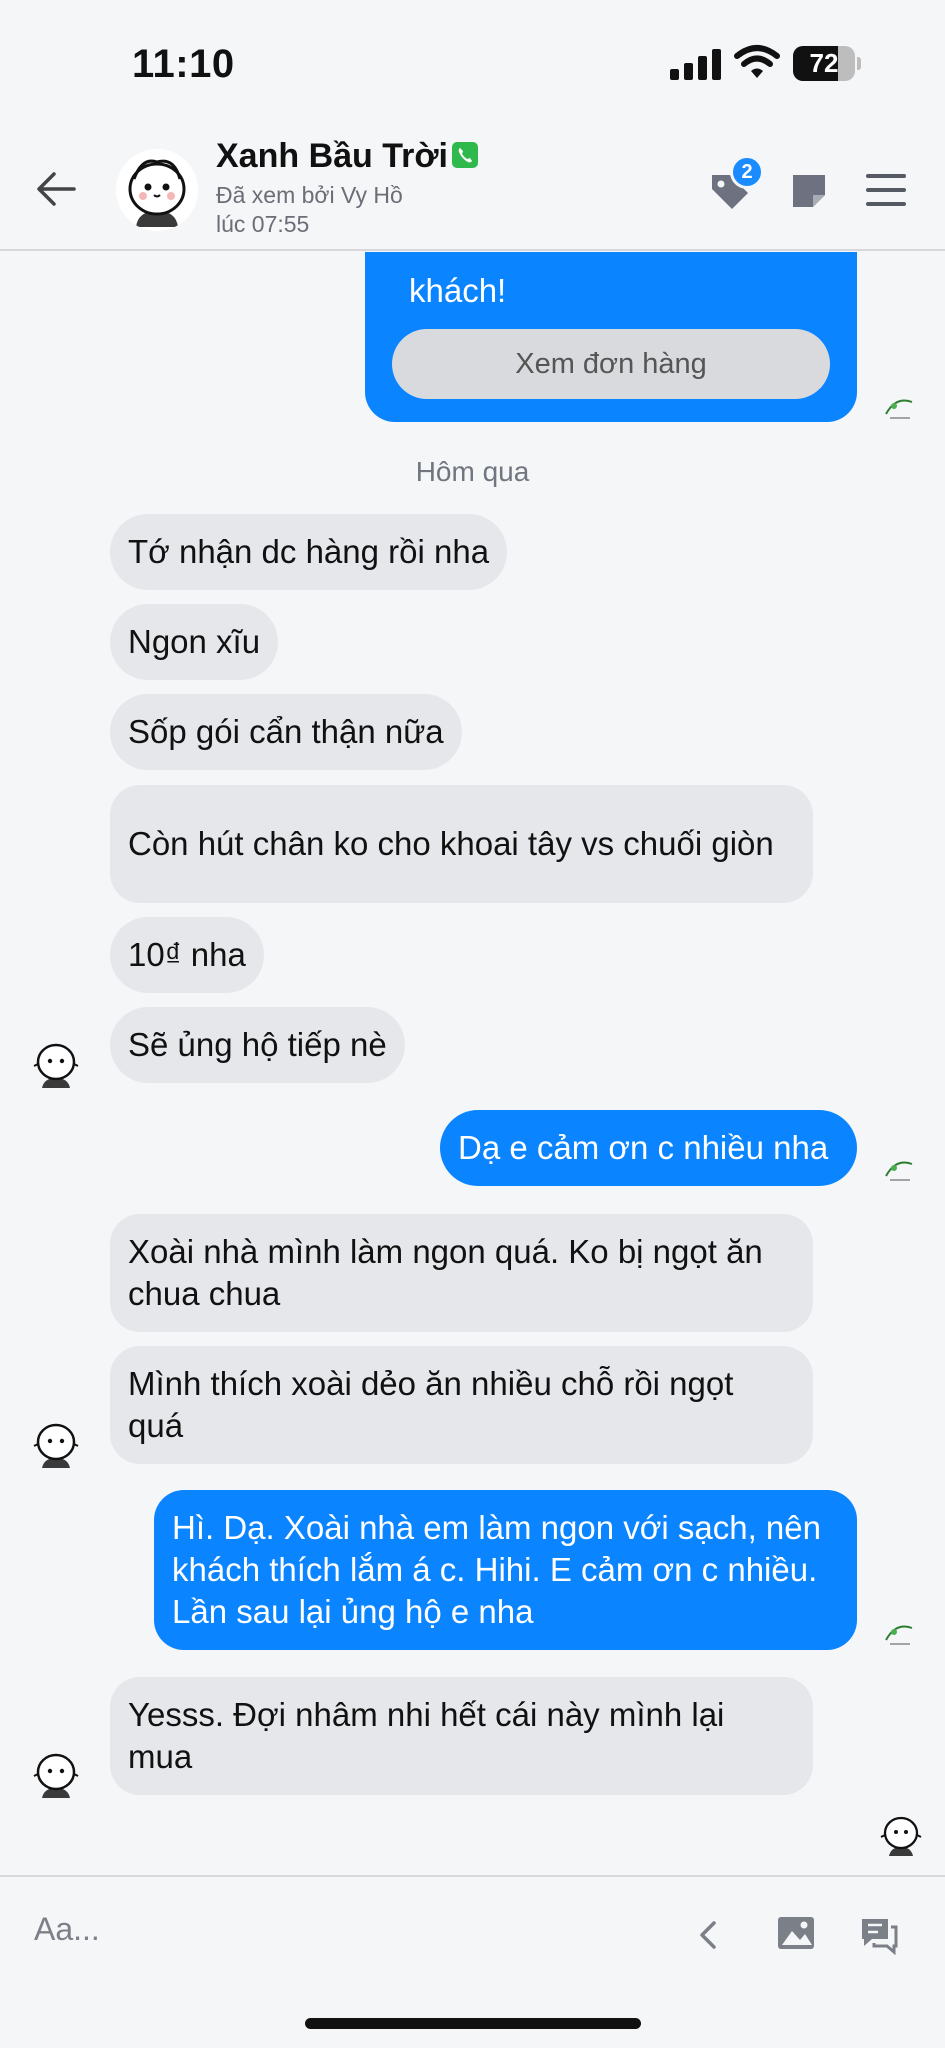  Describe the element at coordinates (611, 364) in the screenshot. I see `view-order-button: Xem đơn hàng` at that location.